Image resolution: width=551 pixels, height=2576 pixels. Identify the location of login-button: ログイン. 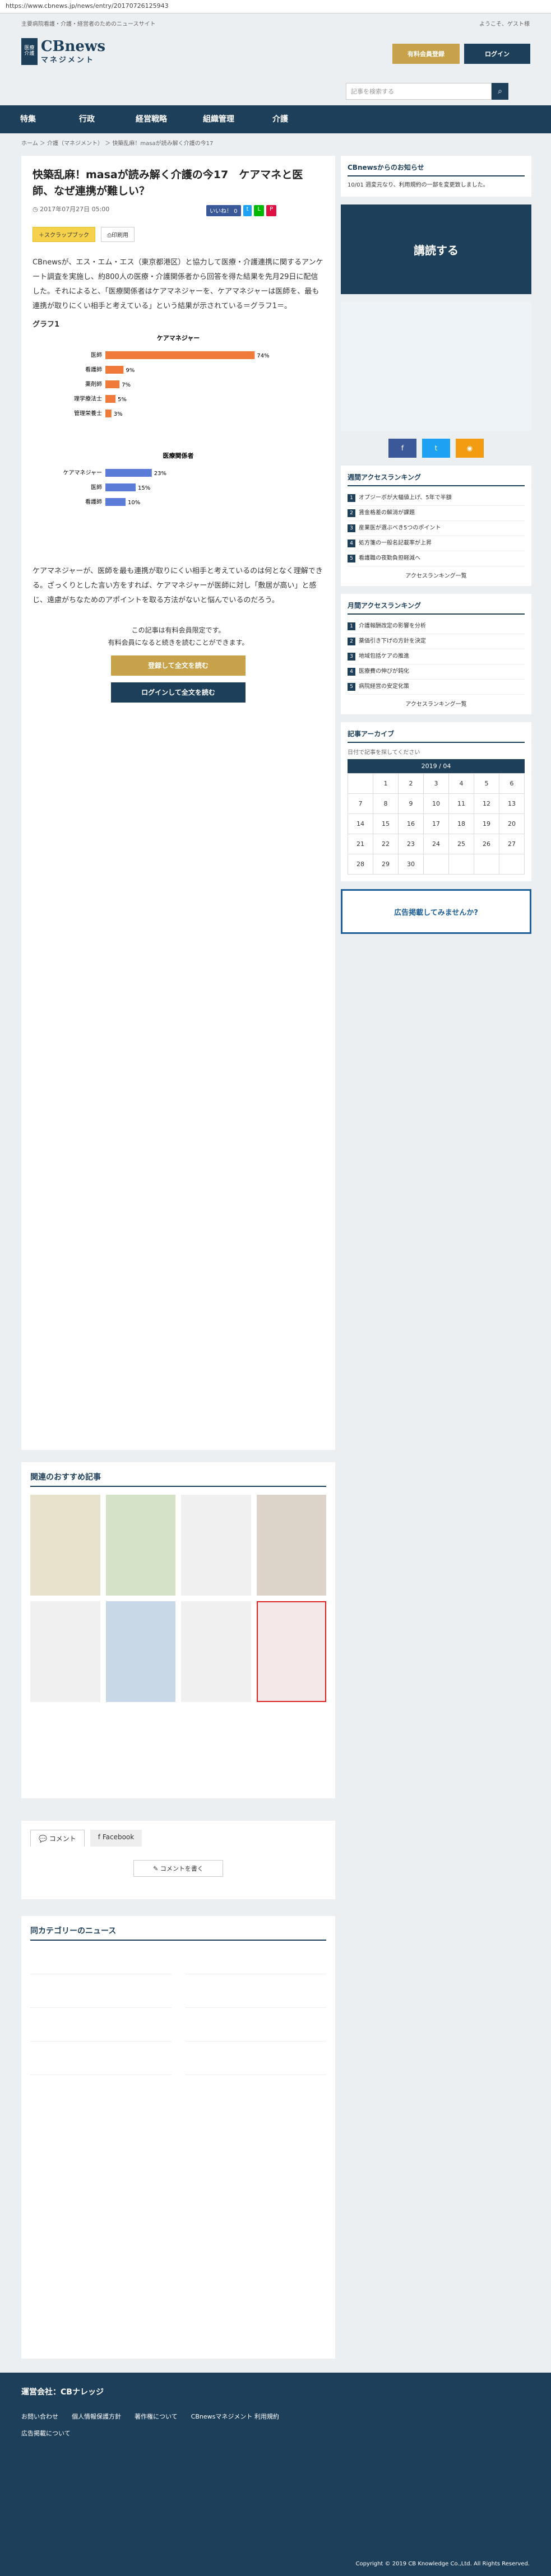
(497, 54).